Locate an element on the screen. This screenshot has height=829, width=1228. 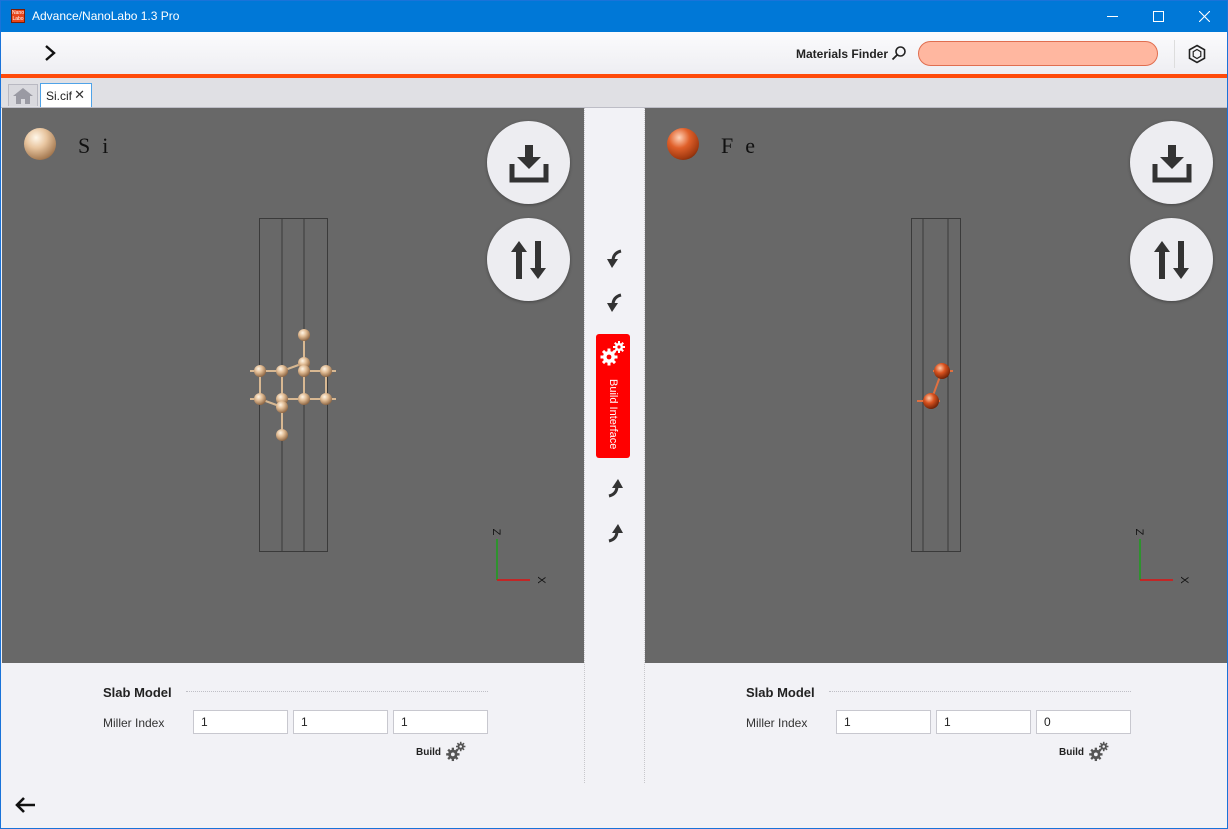
home-icon is located at coordinates (23, 95).